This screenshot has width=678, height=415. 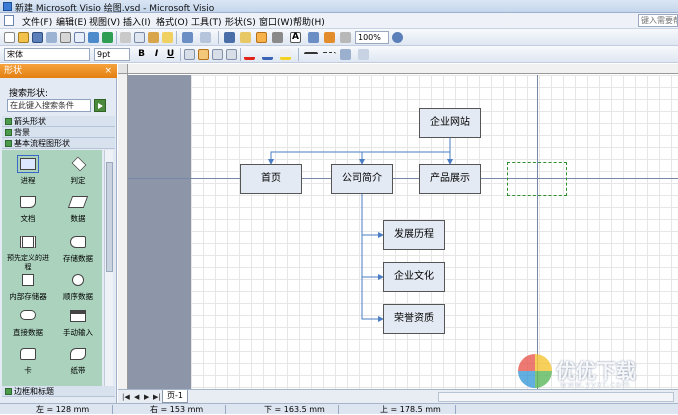 I want to click on line-weight-icon, so click(x=311, y=57).